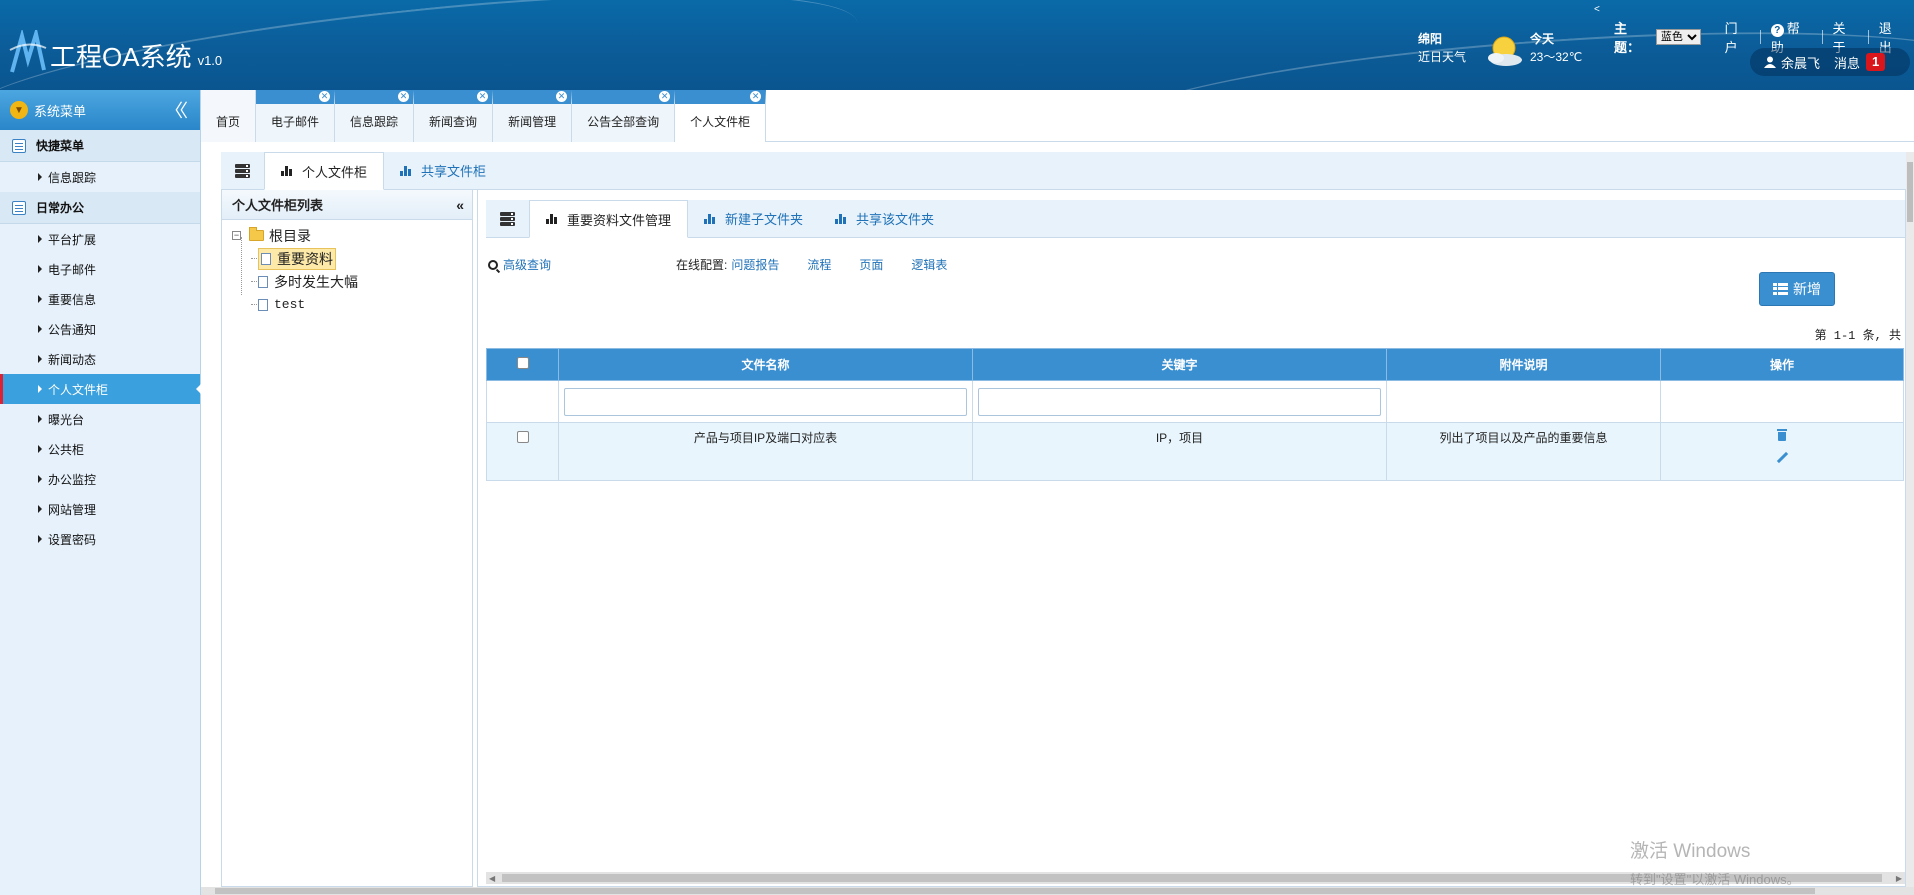  I want to click on tree-node-root: − 根目录, so click(352, 235).